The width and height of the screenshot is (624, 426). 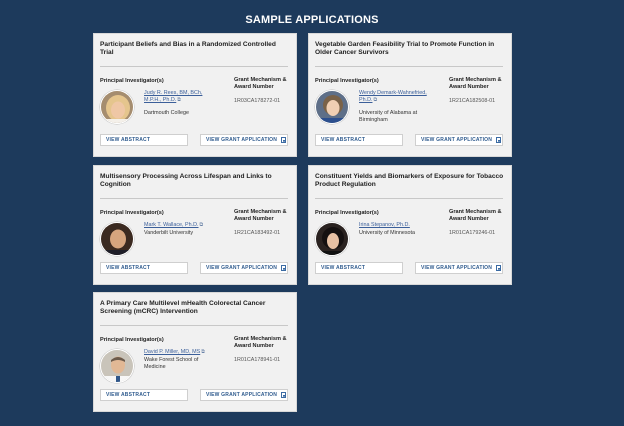 I want to click on pi-name-link: Wendy Demark-Wahnefried, Ph.D.⧉, so click(x=394, y=96).